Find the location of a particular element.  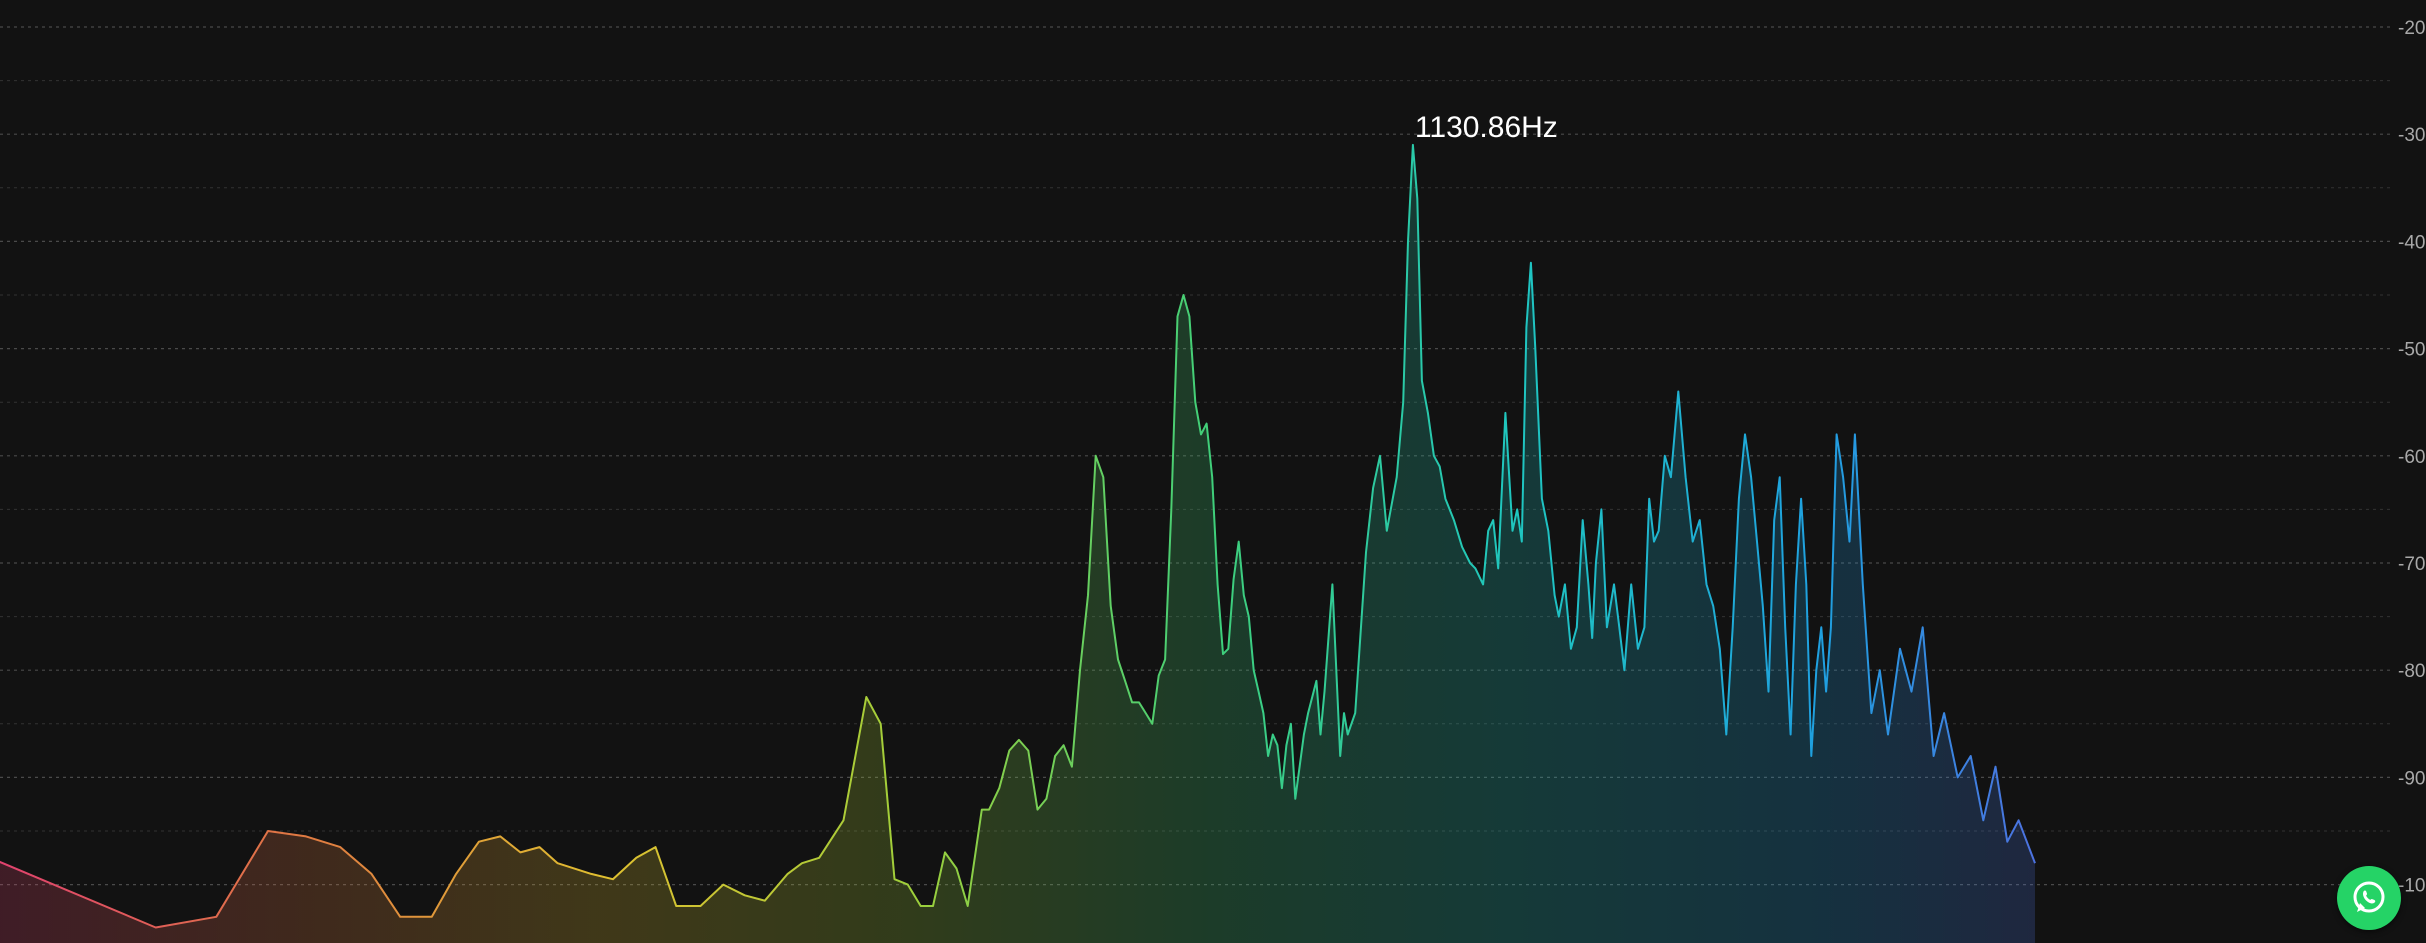

y-tick-label: -40 is located at coordinates (2411, 242).